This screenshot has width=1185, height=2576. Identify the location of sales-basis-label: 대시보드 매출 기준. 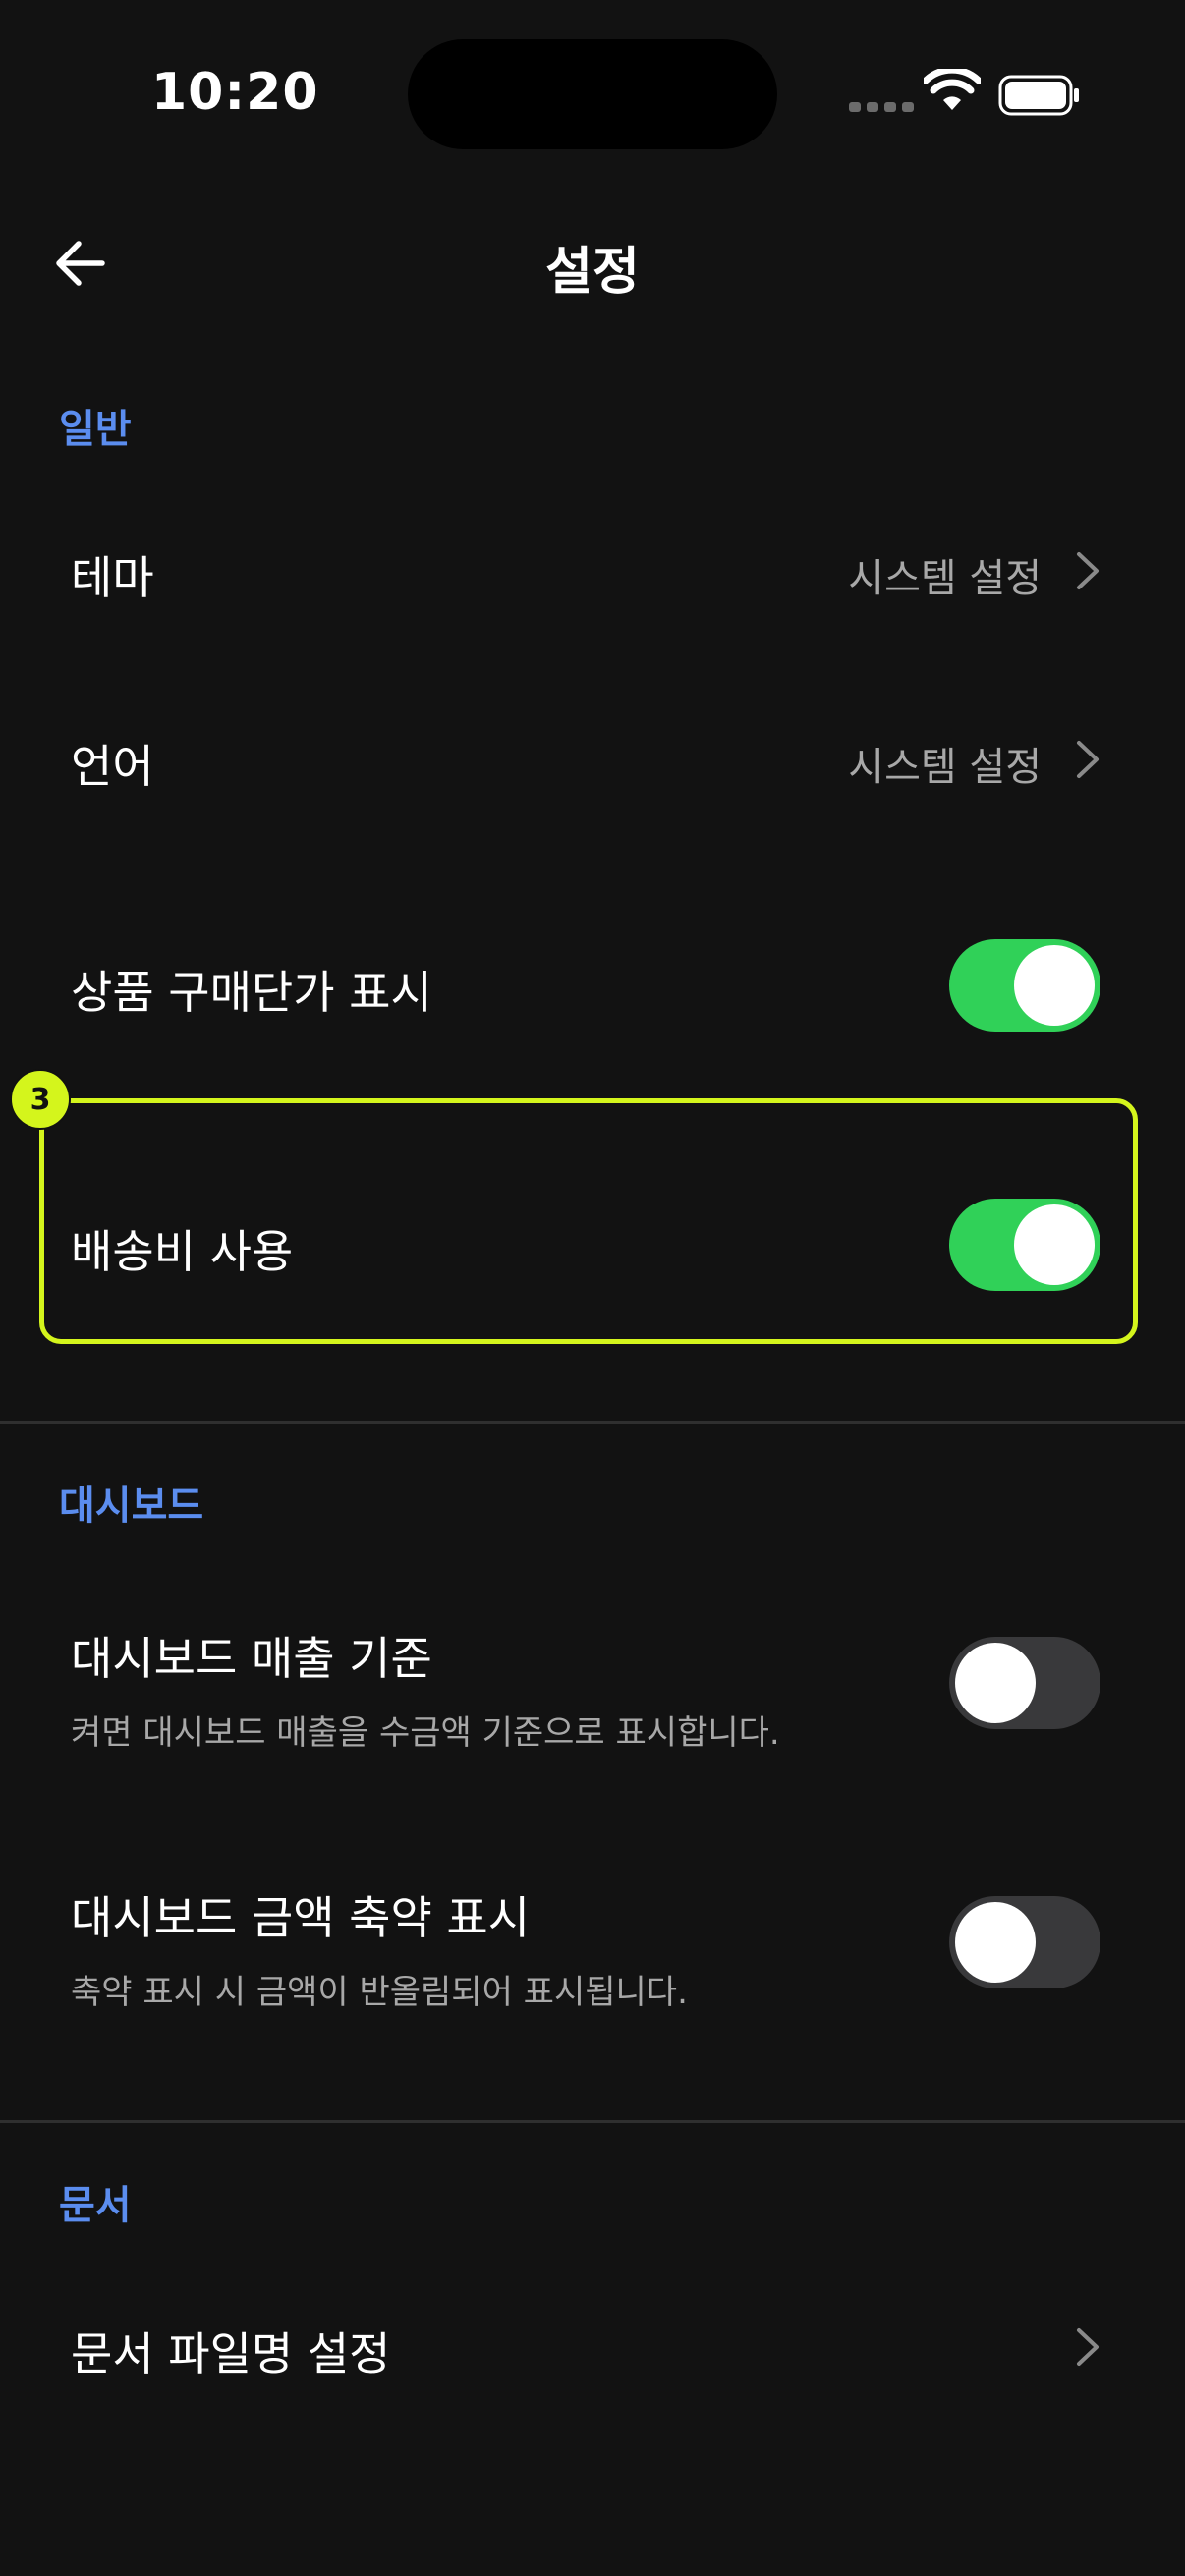
(252, 1658).